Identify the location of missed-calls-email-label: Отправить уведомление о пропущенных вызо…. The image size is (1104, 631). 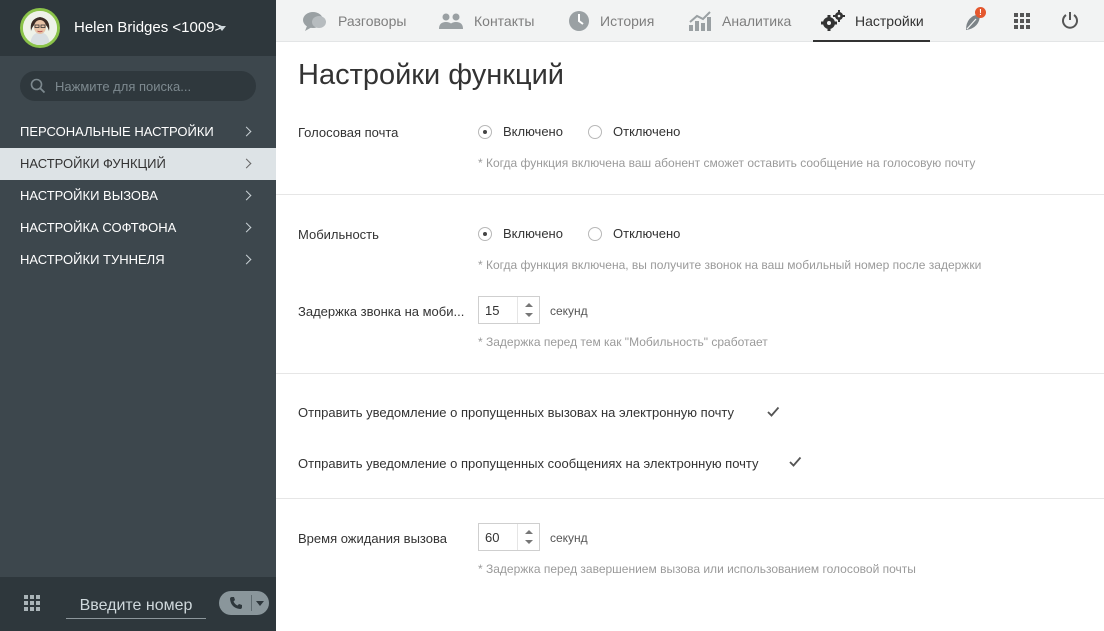
(516, 412).